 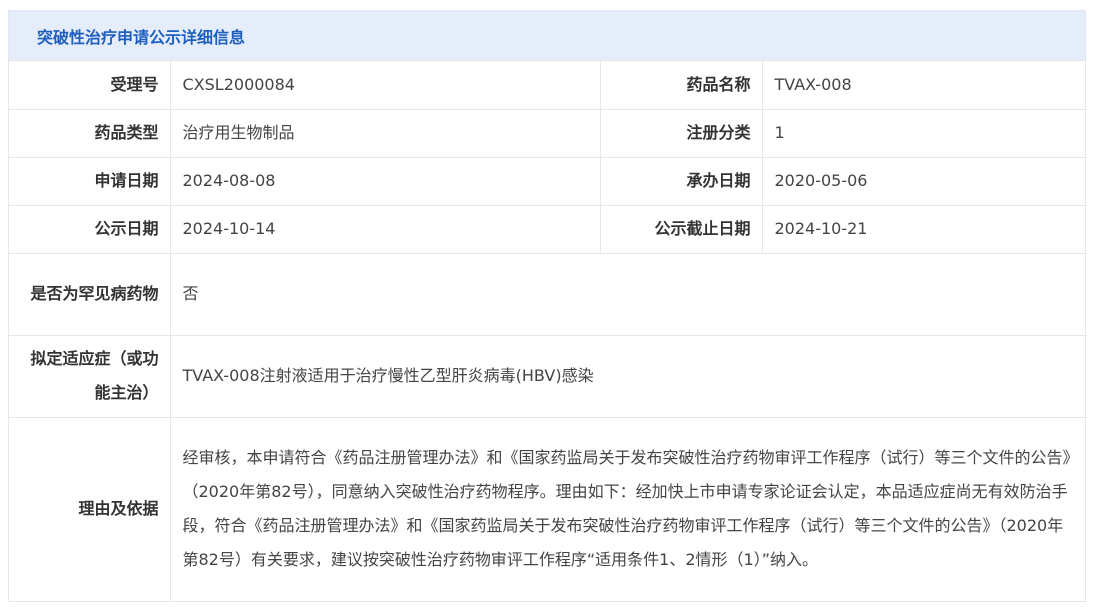 What do you see at coordinates (90, 376) in the screenshot?
I see `indication-label: 拟定适应症（或功能主治）` at bounding box center [90, 376].